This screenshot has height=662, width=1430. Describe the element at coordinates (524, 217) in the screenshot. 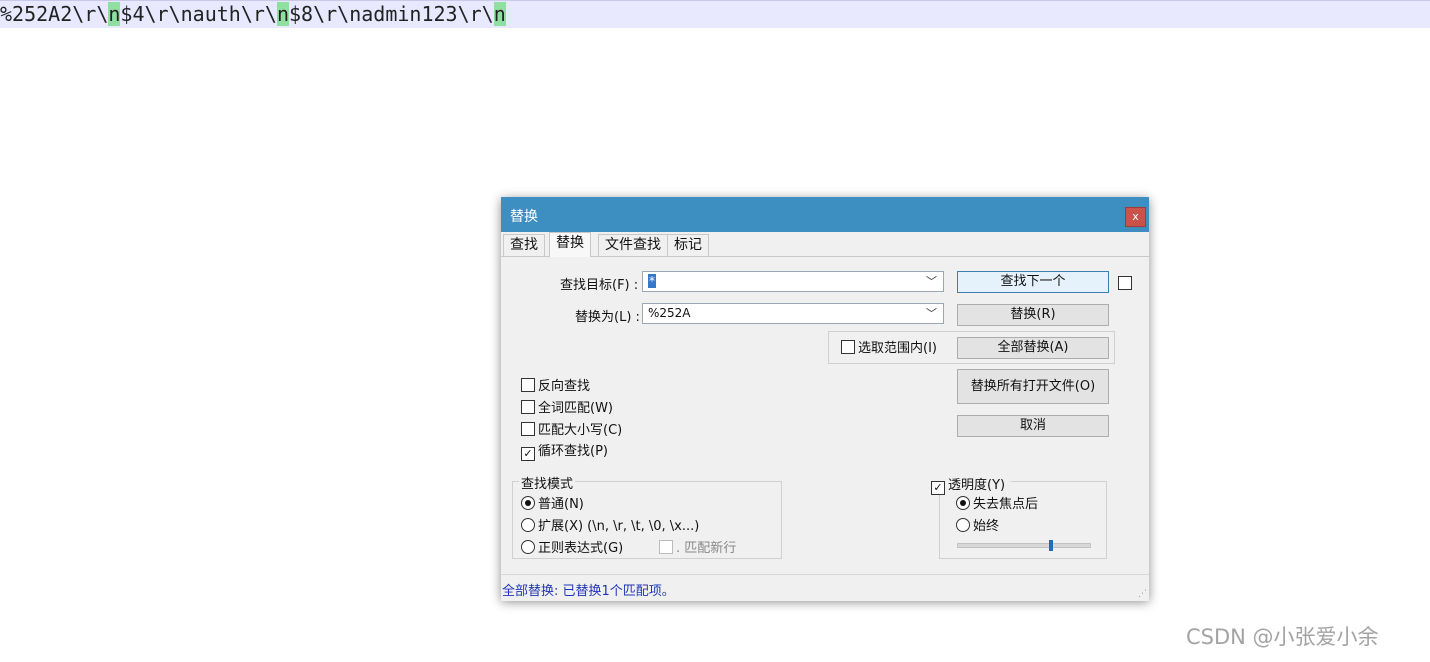

I see `dialog-title: 替换` at that location.